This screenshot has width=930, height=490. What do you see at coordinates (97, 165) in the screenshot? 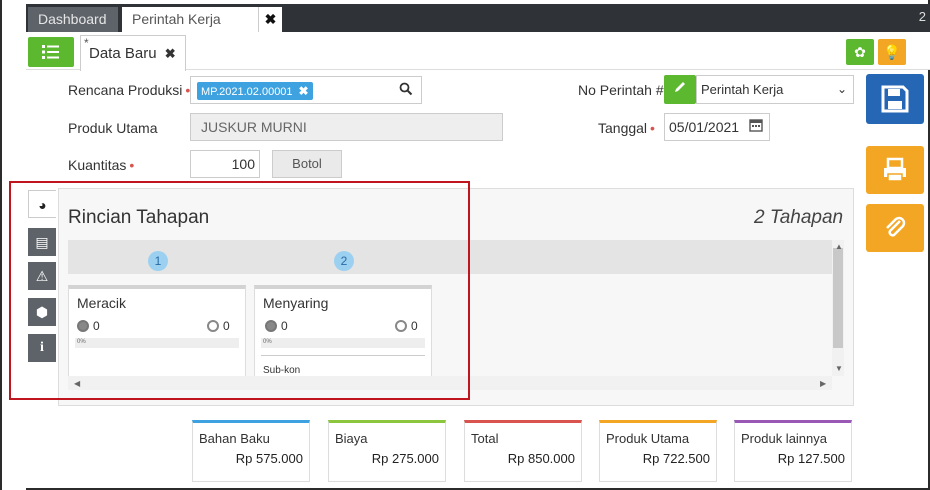
I see `kuantitas-label-text: Kuantitas` at bounding box center [97, 165].